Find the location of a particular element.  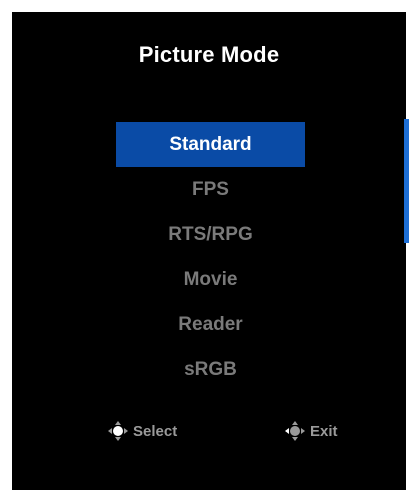

menu-item-movie: Movie is located at coordinates (210, 279).